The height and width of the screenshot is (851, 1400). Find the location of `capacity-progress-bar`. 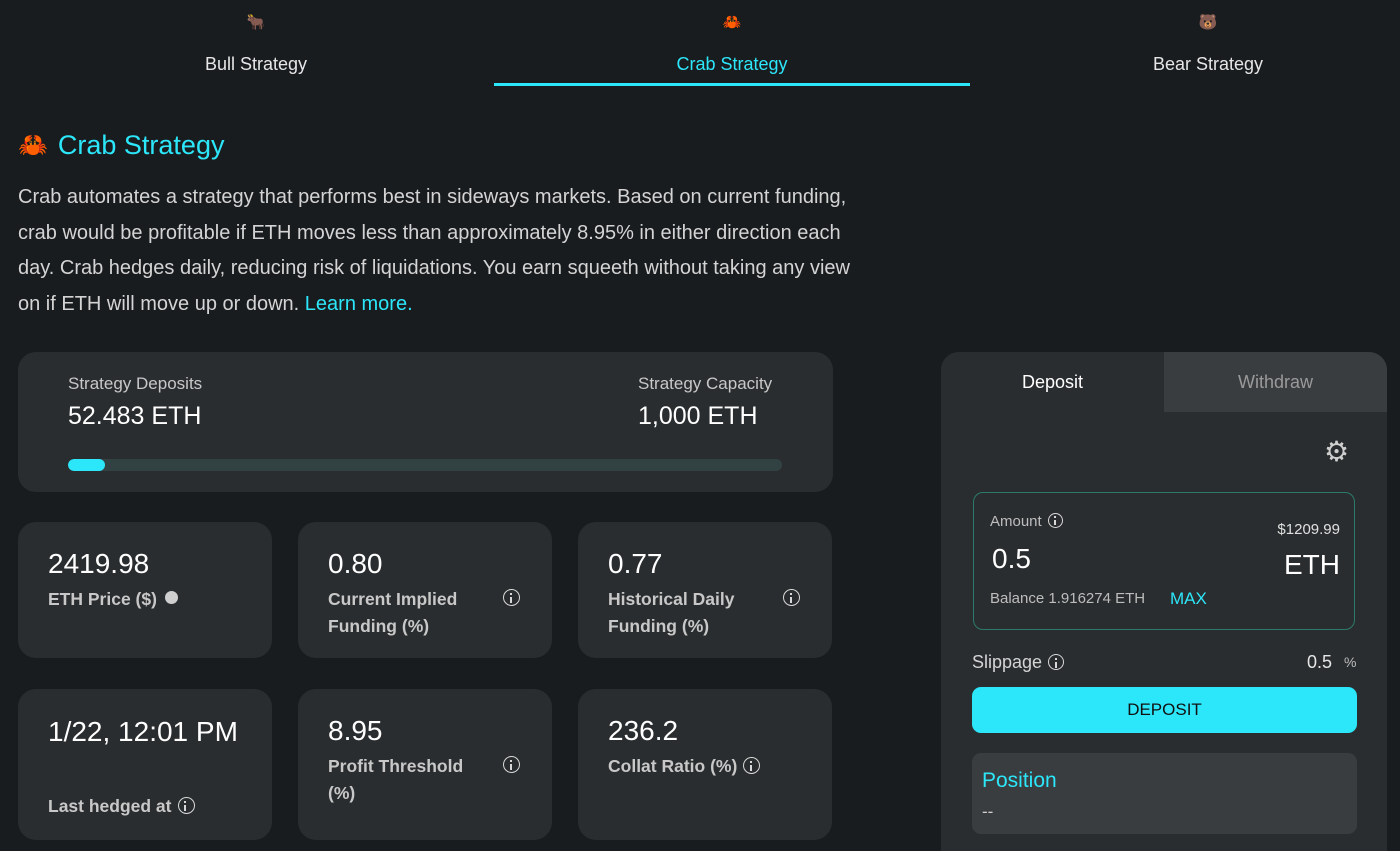

capacity-progress-bar is located at coordinates (425, 465).